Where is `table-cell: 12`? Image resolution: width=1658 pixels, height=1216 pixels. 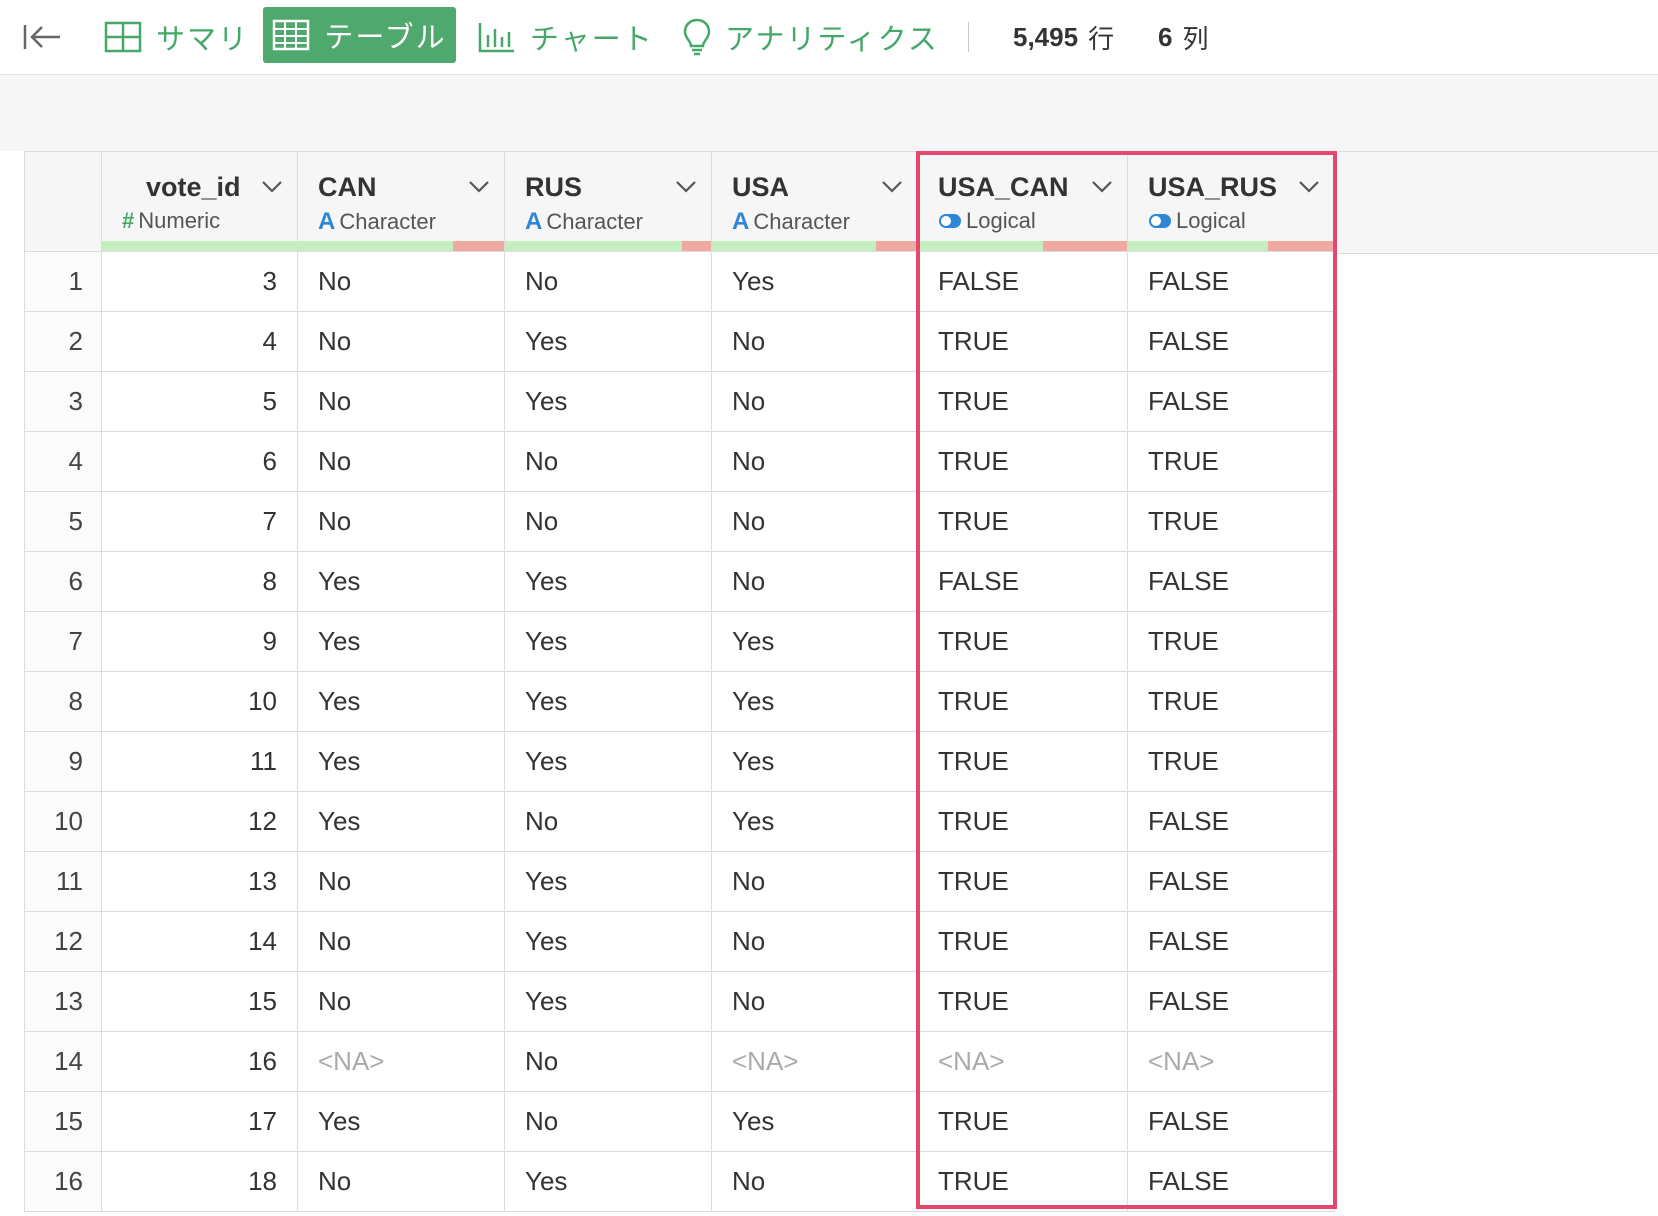 table-cell: 12 is located at coordinates (200, 822).